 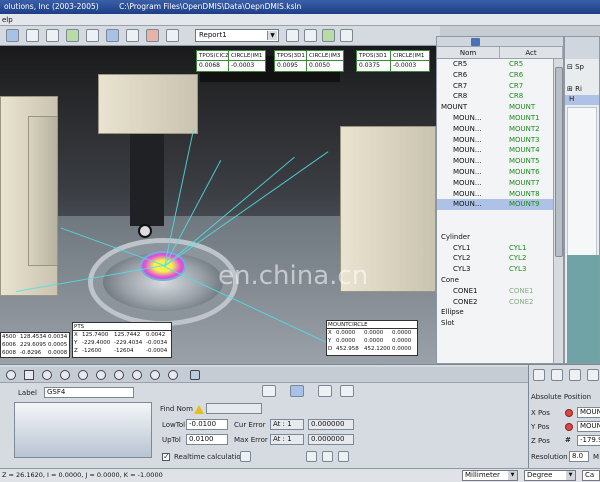 I want to click on tool-icon, so click(x=557, y=375).